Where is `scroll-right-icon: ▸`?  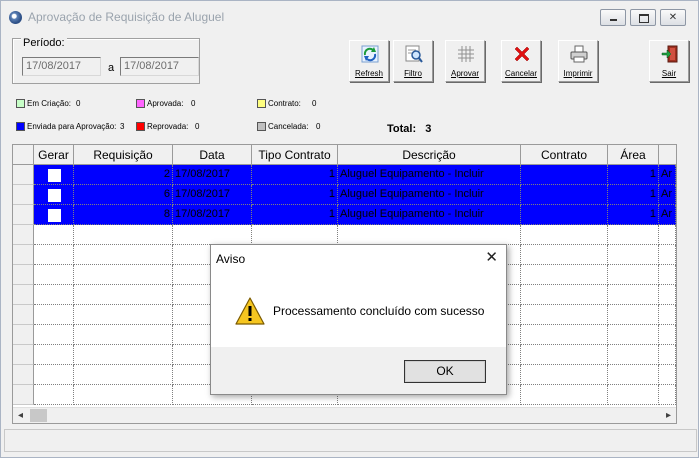 scroll-right-icon: ▸ is located at coordinates (668, 415).